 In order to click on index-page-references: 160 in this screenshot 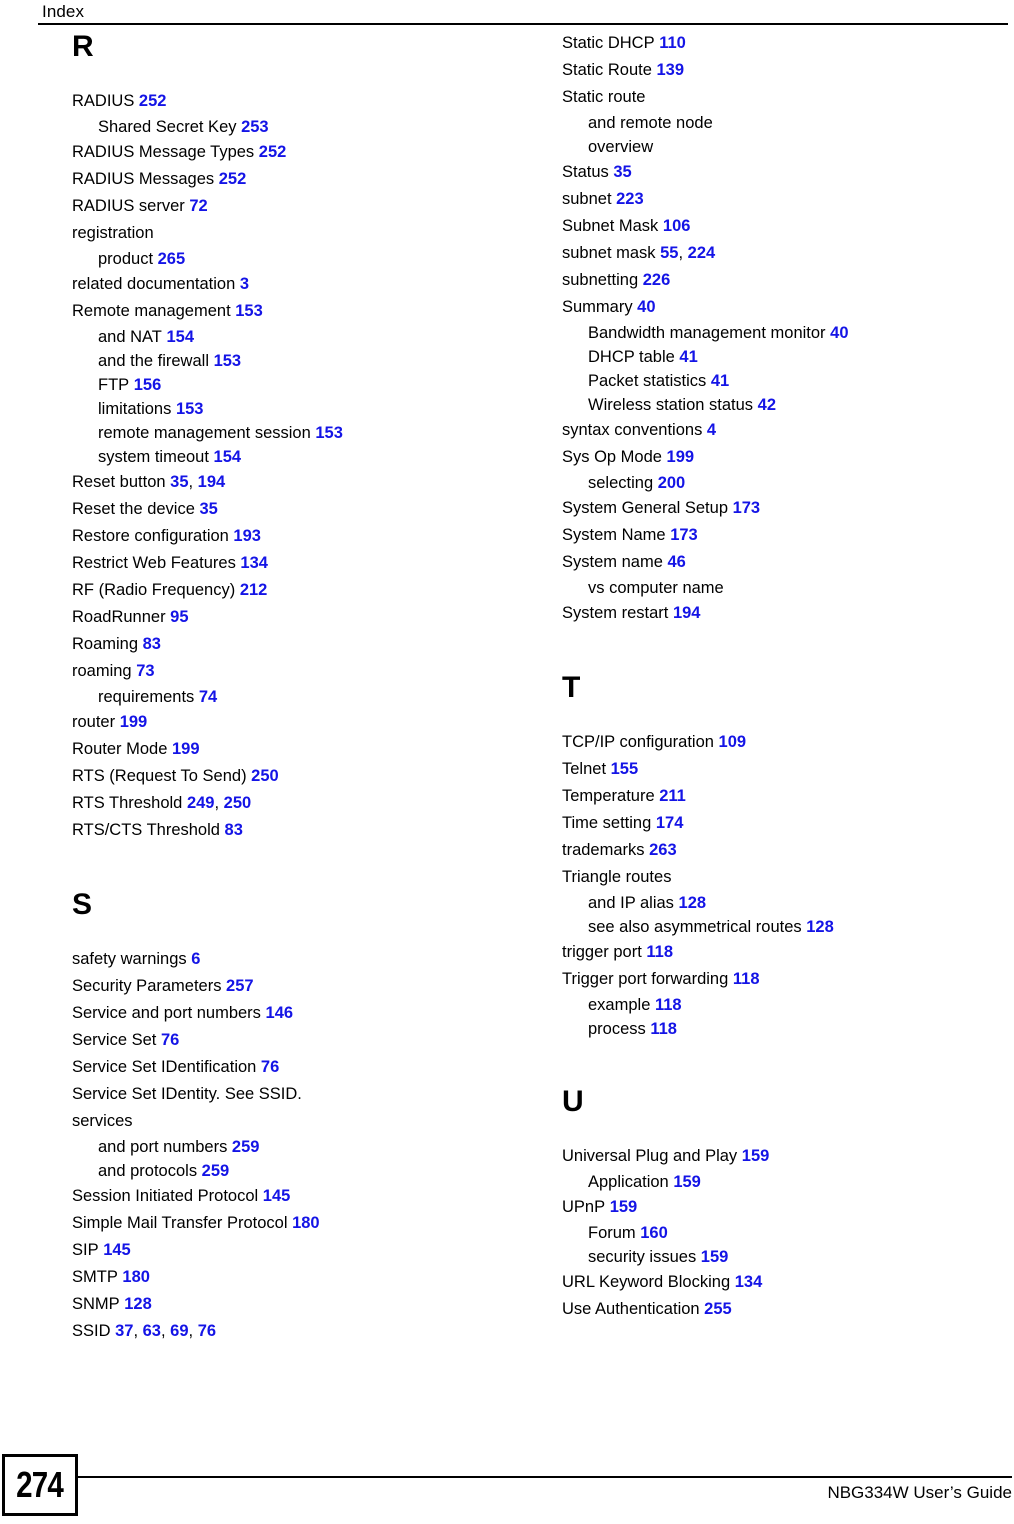, I will do `click(652, 1233)`.